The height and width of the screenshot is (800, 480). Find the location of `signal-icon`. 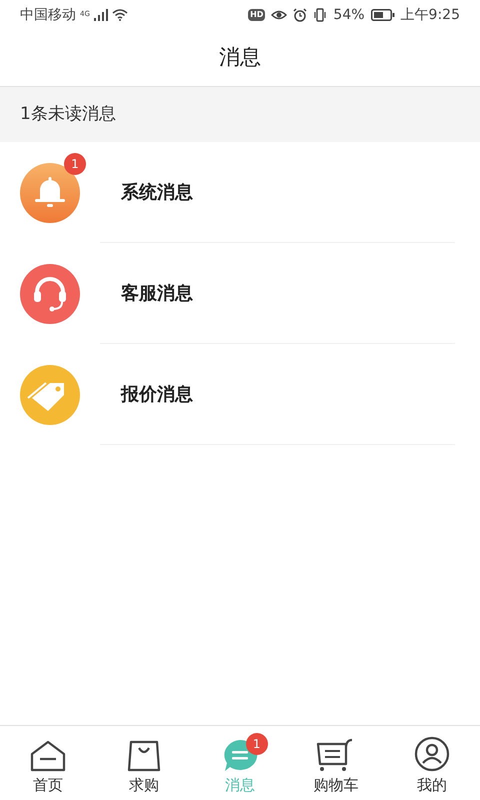

signal-icon is located at coordinates (101, 15).